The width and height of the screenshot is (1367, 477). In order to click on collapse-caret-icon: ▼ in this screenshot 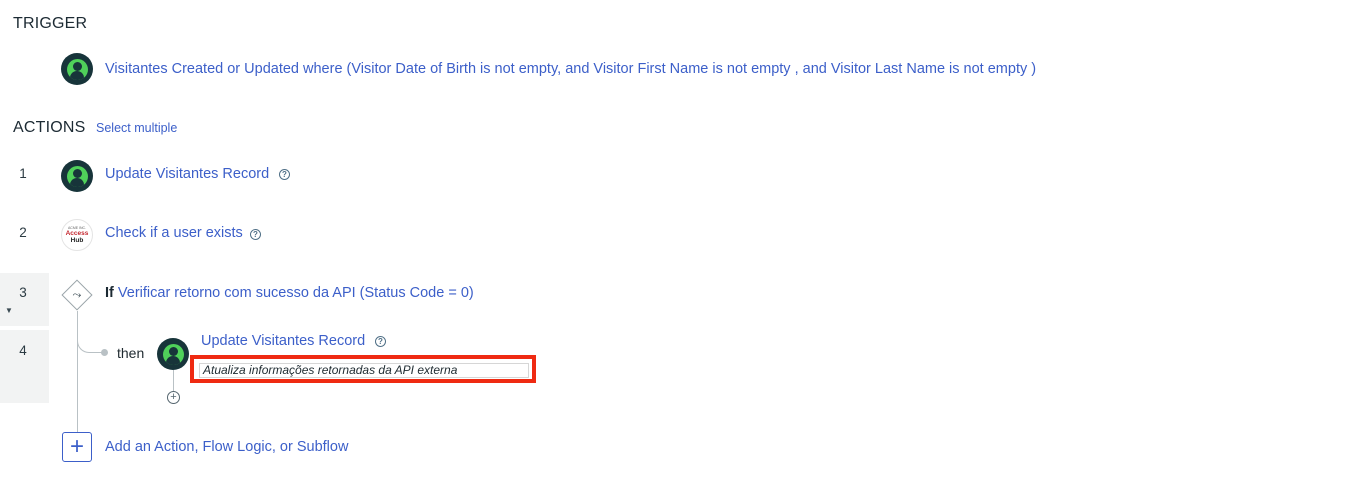, I will do `click(9, 310)`.